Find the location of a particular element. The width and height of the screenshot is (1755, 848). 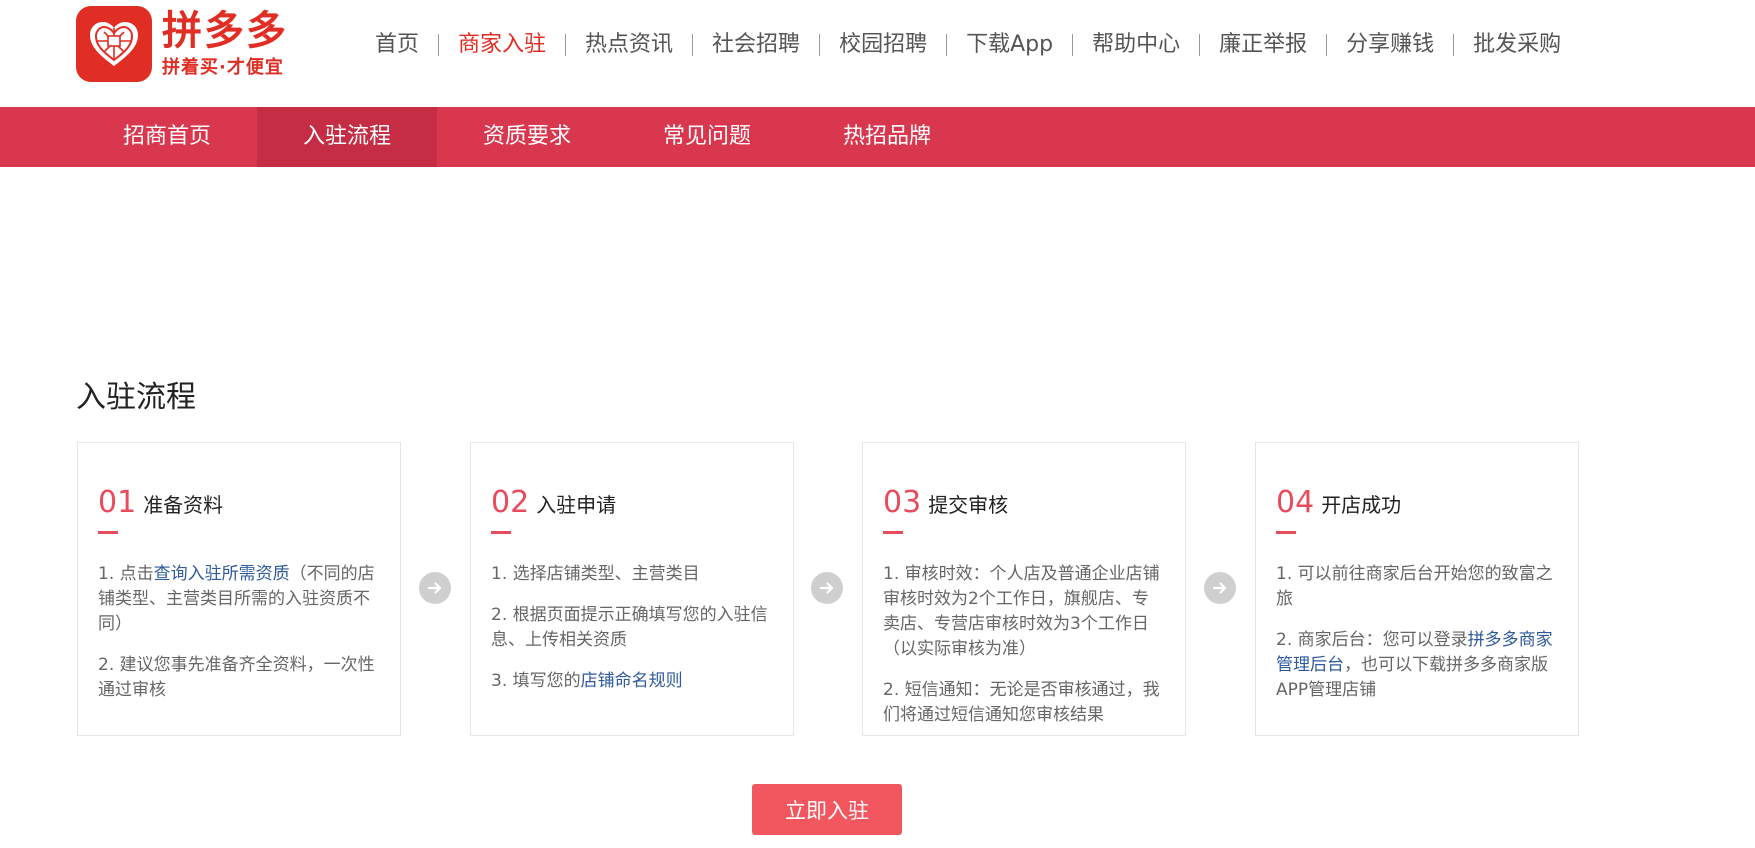

subnav-hot-brands: 热招品牌 is located at coordinates (887, 137).